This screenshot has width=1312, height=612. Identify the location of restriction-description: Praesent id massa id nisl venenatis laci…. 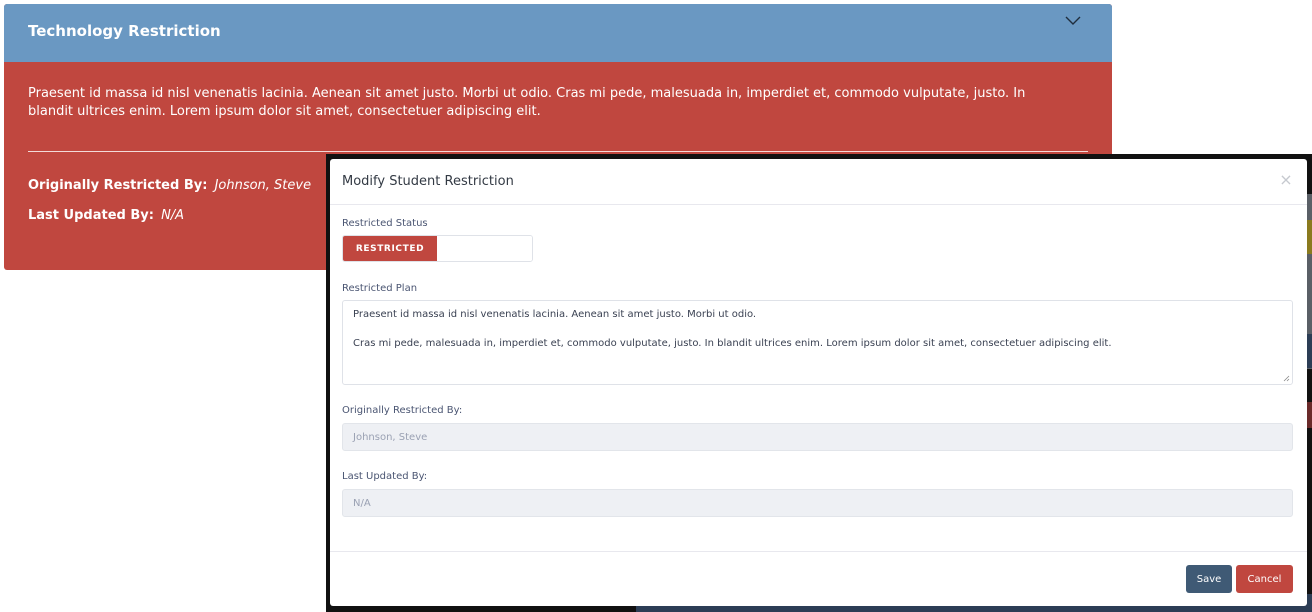
(527, 102).